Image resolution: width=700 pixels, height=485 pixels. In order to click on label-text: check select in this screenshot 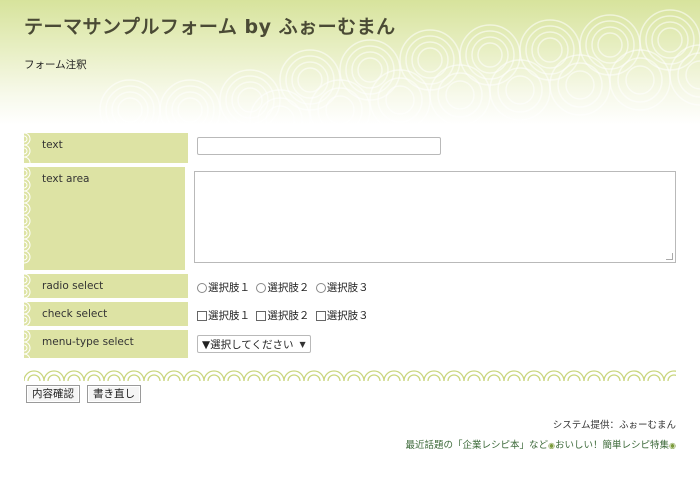, I will do `click(75, 314)`.